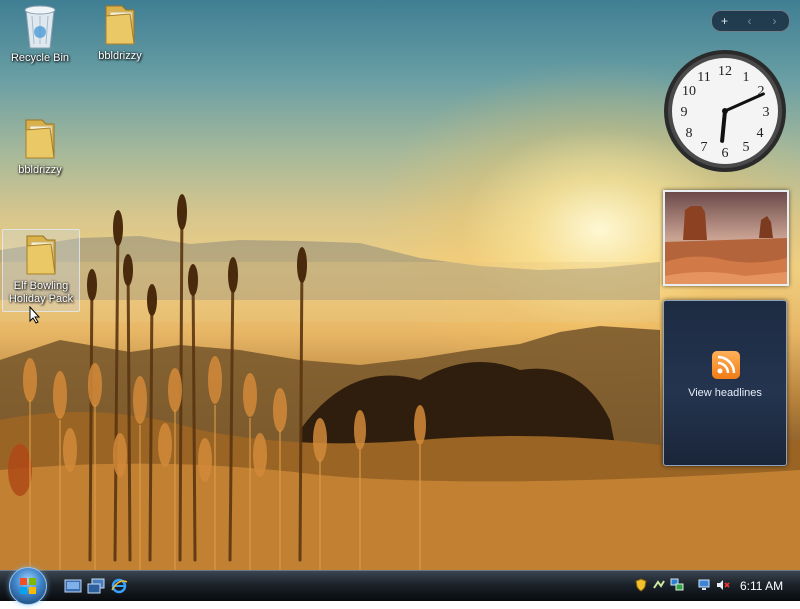 This screenshot has width=800, height=609. I want to click on start-button, so click(28, 586).